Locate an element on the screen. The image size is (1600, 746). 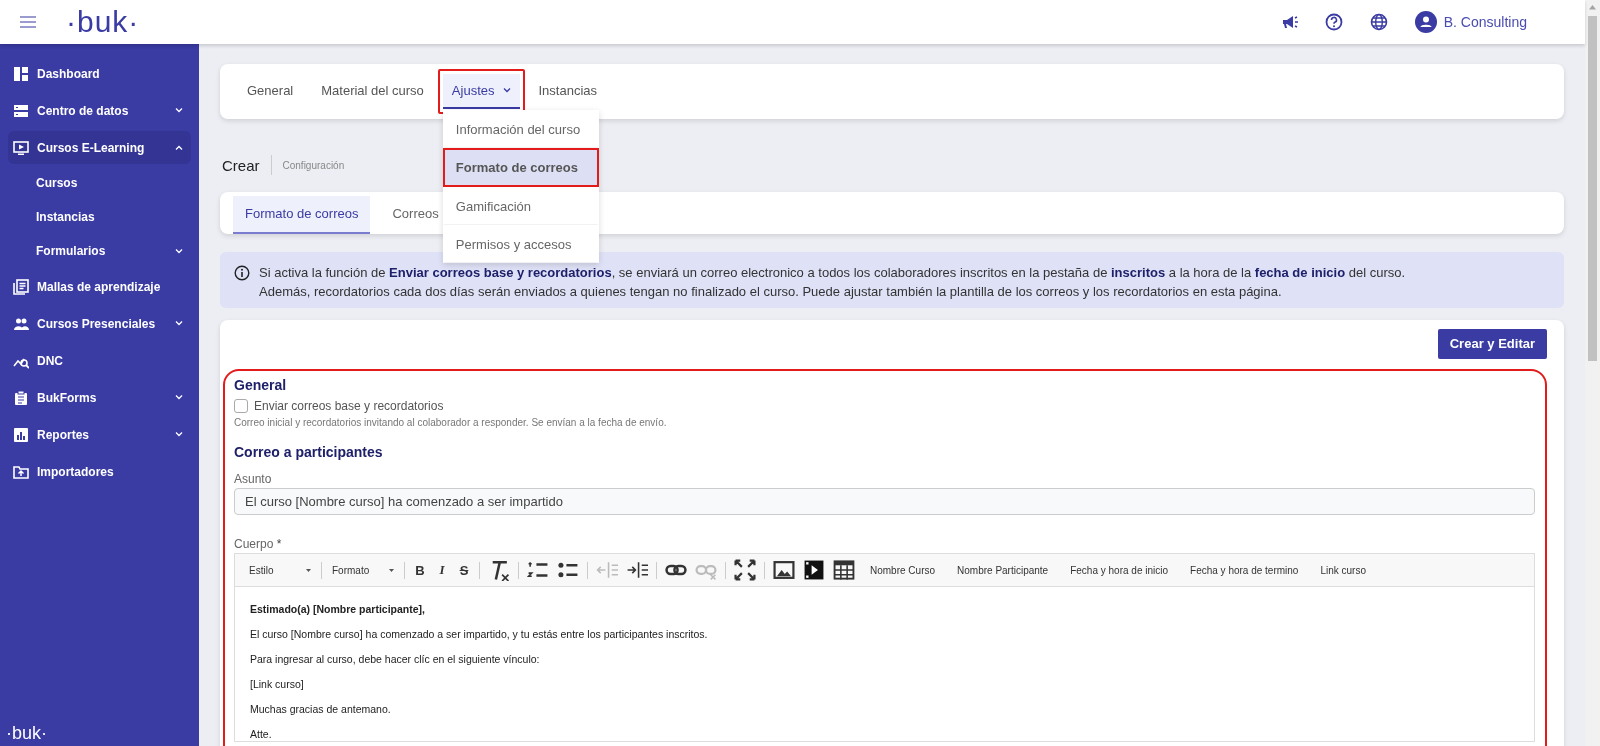
italic-button: I is located at coordinates (442, 570).